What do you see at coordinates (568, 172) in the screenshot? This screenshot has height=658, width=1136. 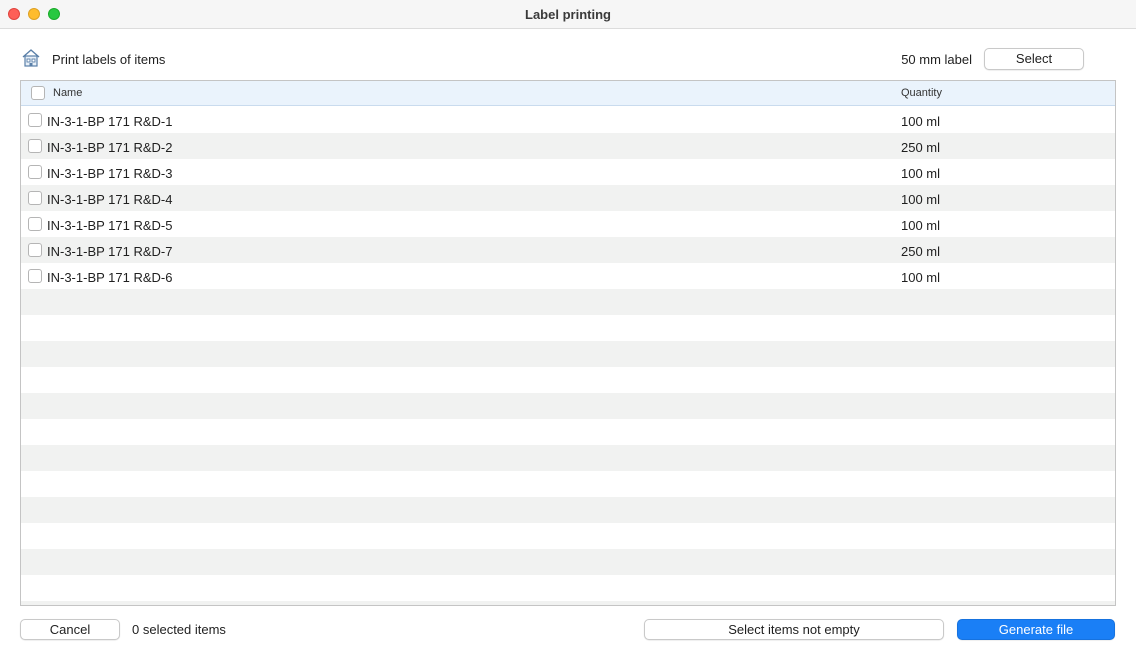 I see `table-row: IN-3-1-BP 171 R&D-3 100 ml` at bounding box center [568, 172].